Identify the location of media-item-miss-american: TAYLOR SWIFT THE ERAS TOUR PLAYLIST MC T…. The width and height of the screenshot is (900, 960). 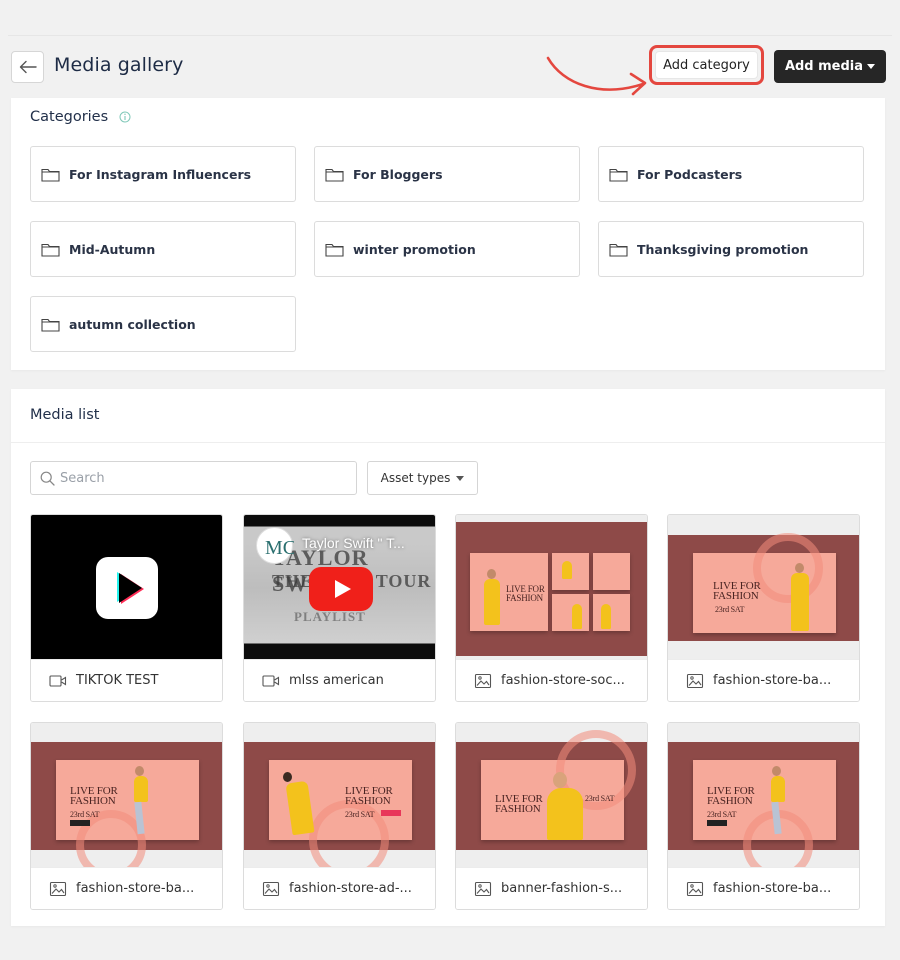
(339, 608).